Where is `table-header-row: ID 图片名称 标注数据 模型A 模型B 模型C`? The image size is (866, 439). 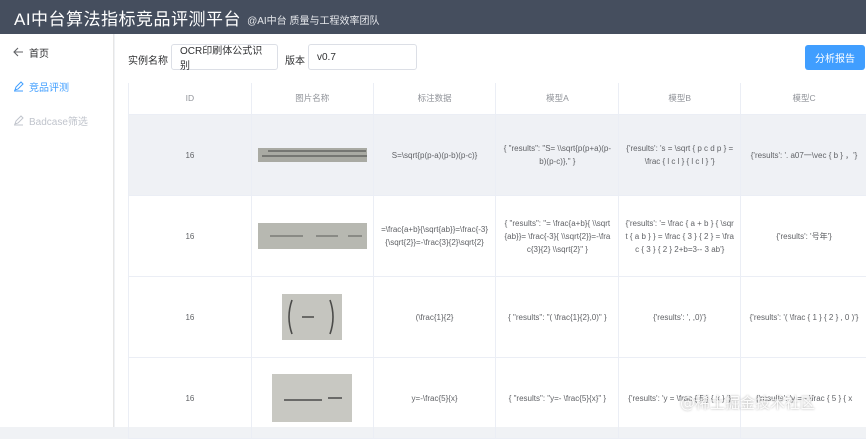 table-header-row: ID 图片名称 标注数据 模型A 模型B 模型C is located at coordinates (497, 99).